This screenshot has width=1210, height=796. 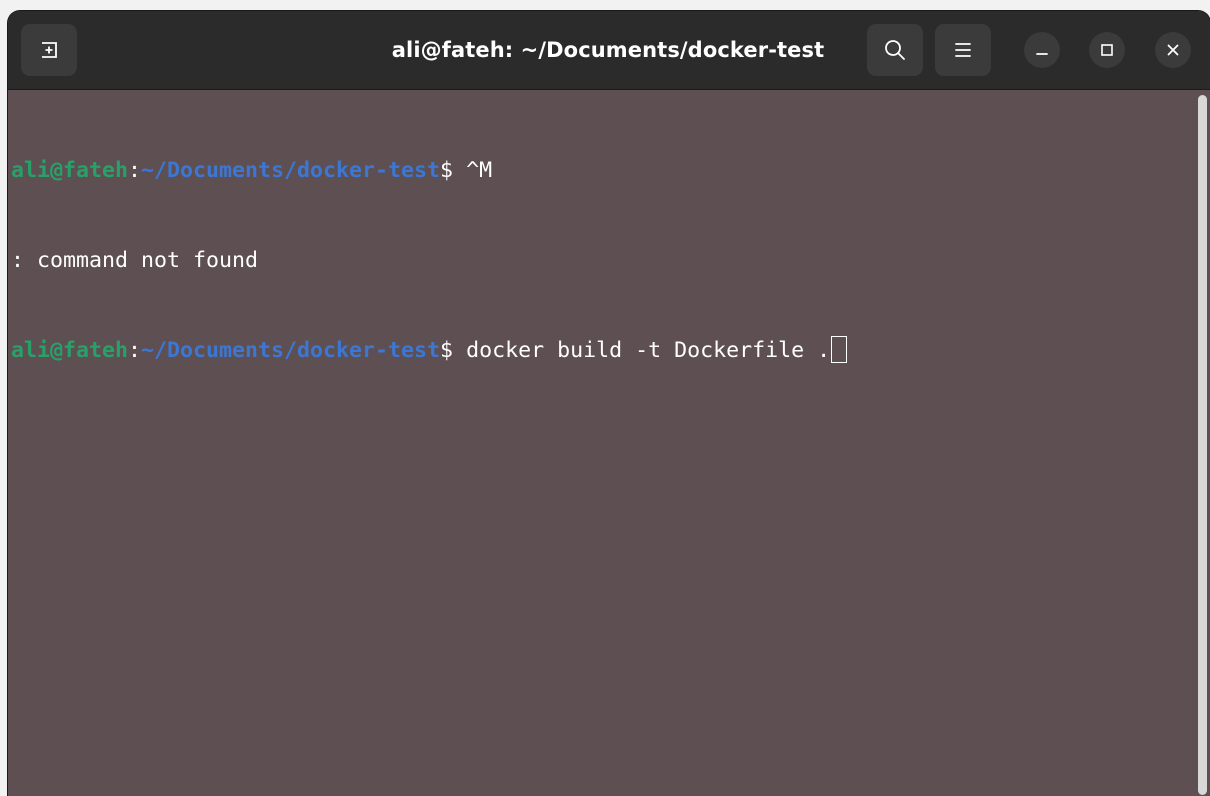 I want to click on terminal-line: : command not found, so click(x=602, y=261).